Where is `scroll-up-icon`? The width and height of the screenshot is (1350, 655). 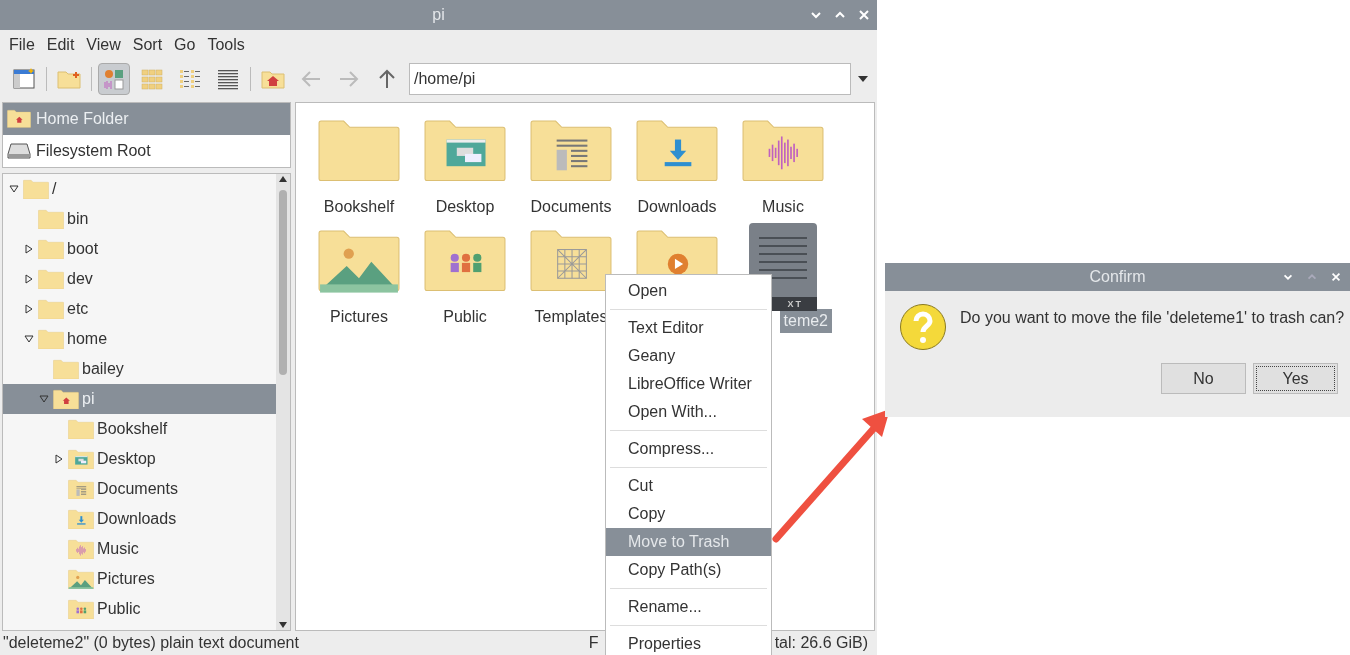 scroll-up-icon is located at coordinates (283, 179).